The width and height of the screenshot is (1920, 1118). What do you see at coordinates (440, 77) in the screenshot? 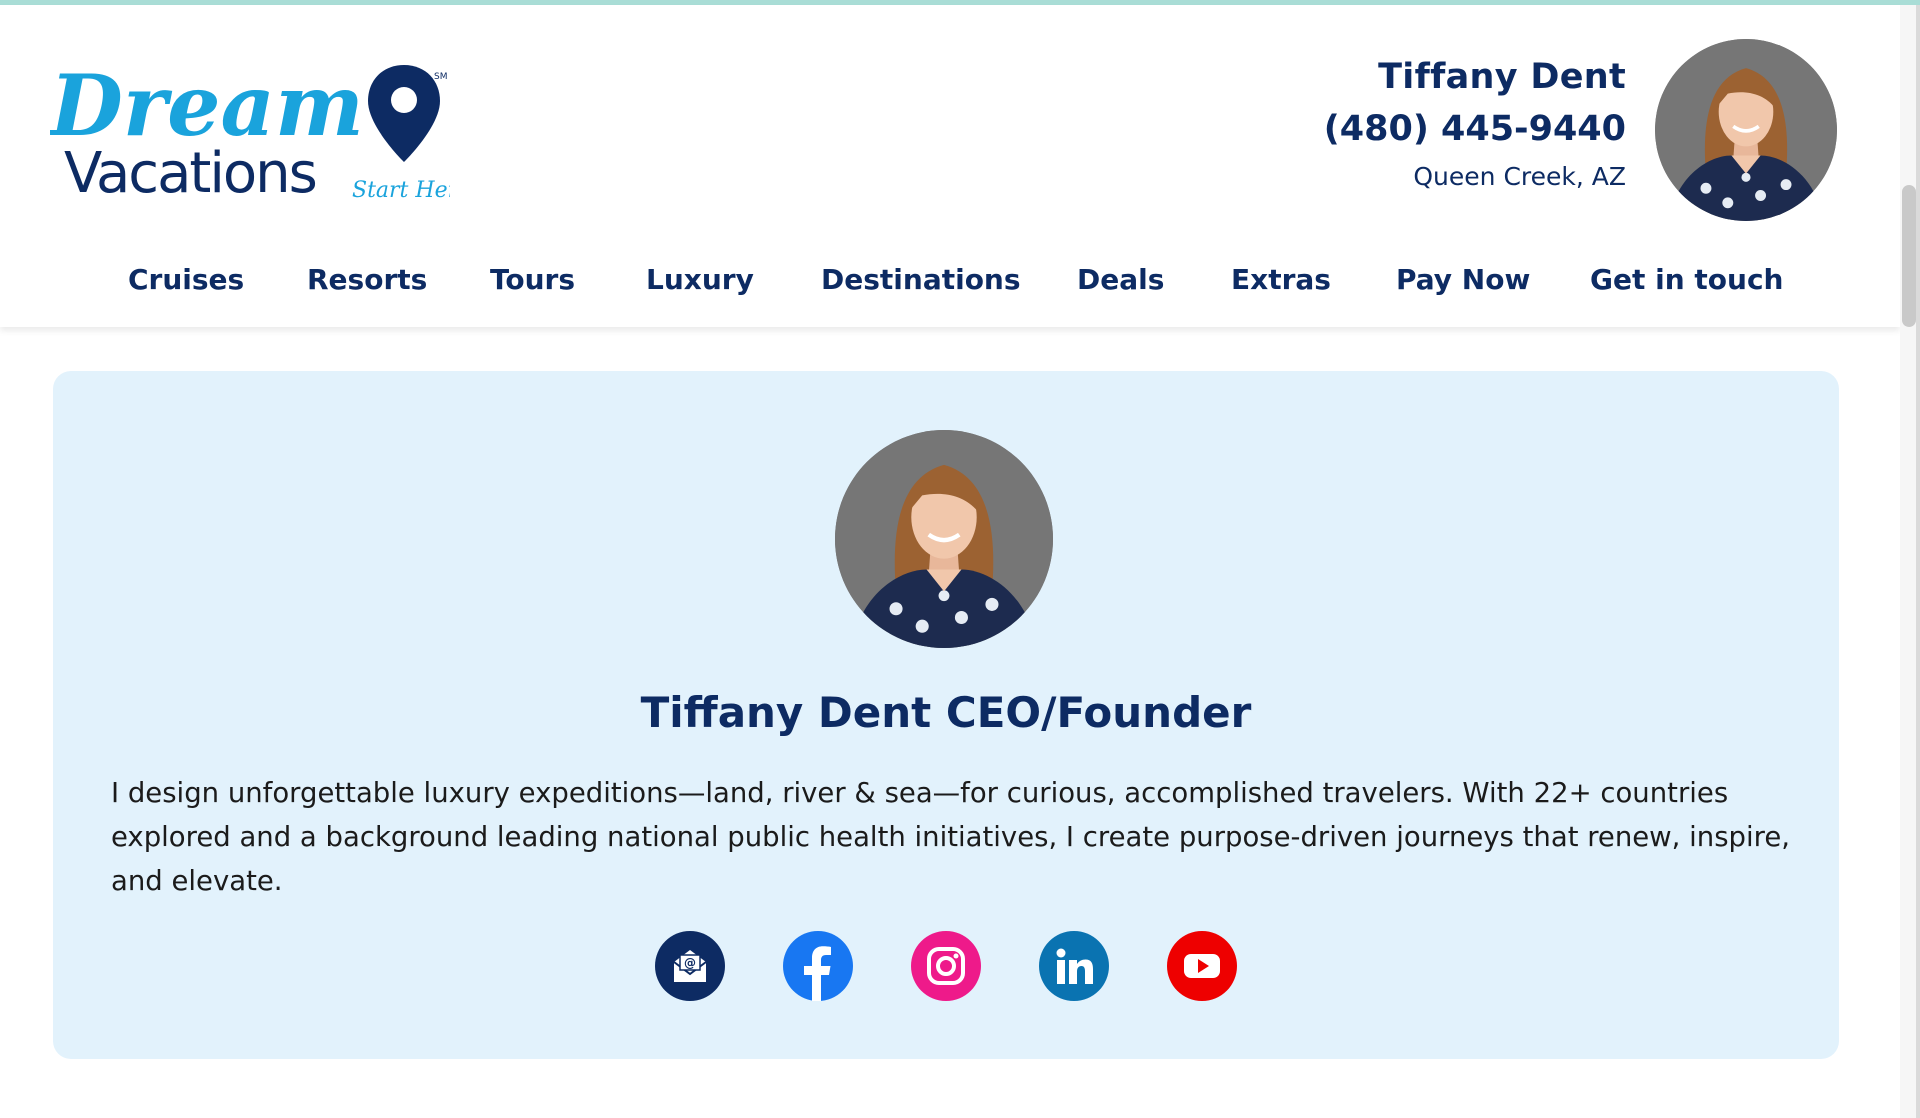
I see `logo-sm-mark: SM` at bounding box center [440, 77].